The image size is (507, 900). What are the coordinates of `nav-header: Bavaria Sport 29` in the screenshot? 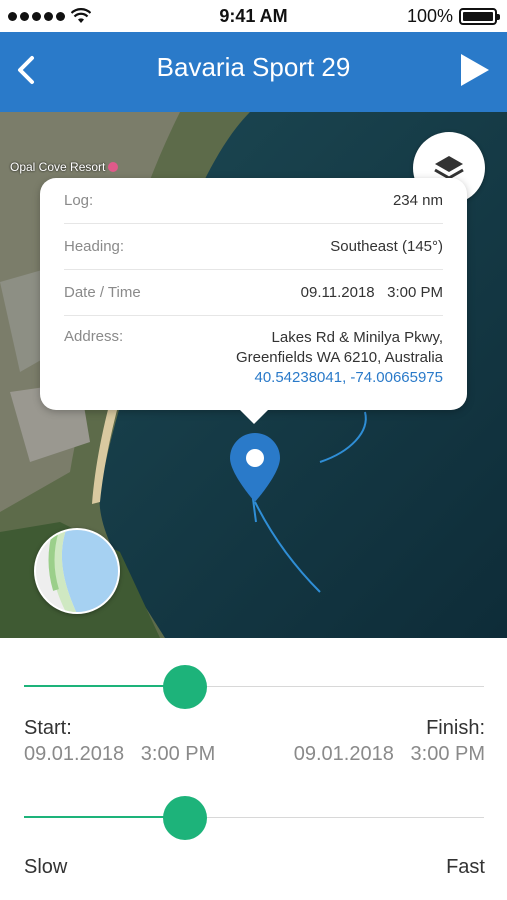 It's located at (253, 72).